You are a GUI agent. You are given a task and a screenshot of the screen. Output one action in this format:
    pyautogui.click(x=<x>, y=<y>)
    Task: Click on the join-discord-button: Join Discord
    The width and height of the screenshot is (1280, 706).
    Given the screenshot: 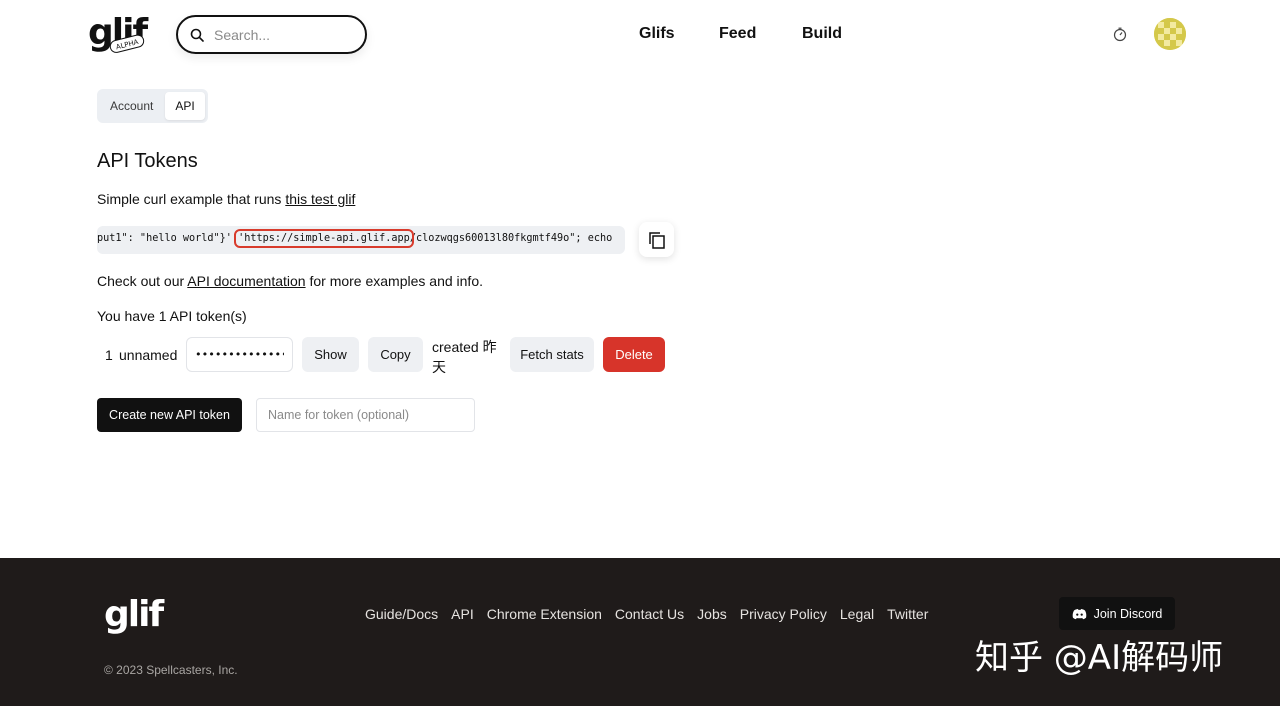 What is the action you would take?
    pyautogui.click(x=1117, y=613)
    